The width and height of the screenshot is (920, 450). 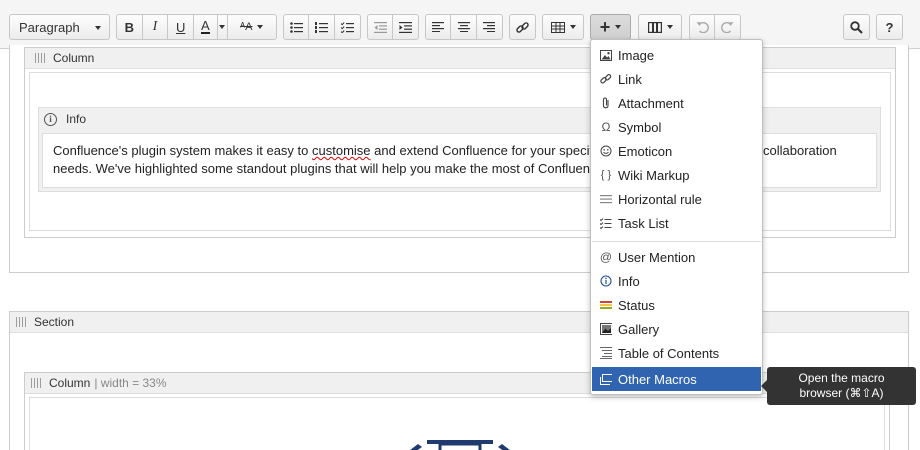 I want to click on gallery-icon, so click(x=606, y=329).